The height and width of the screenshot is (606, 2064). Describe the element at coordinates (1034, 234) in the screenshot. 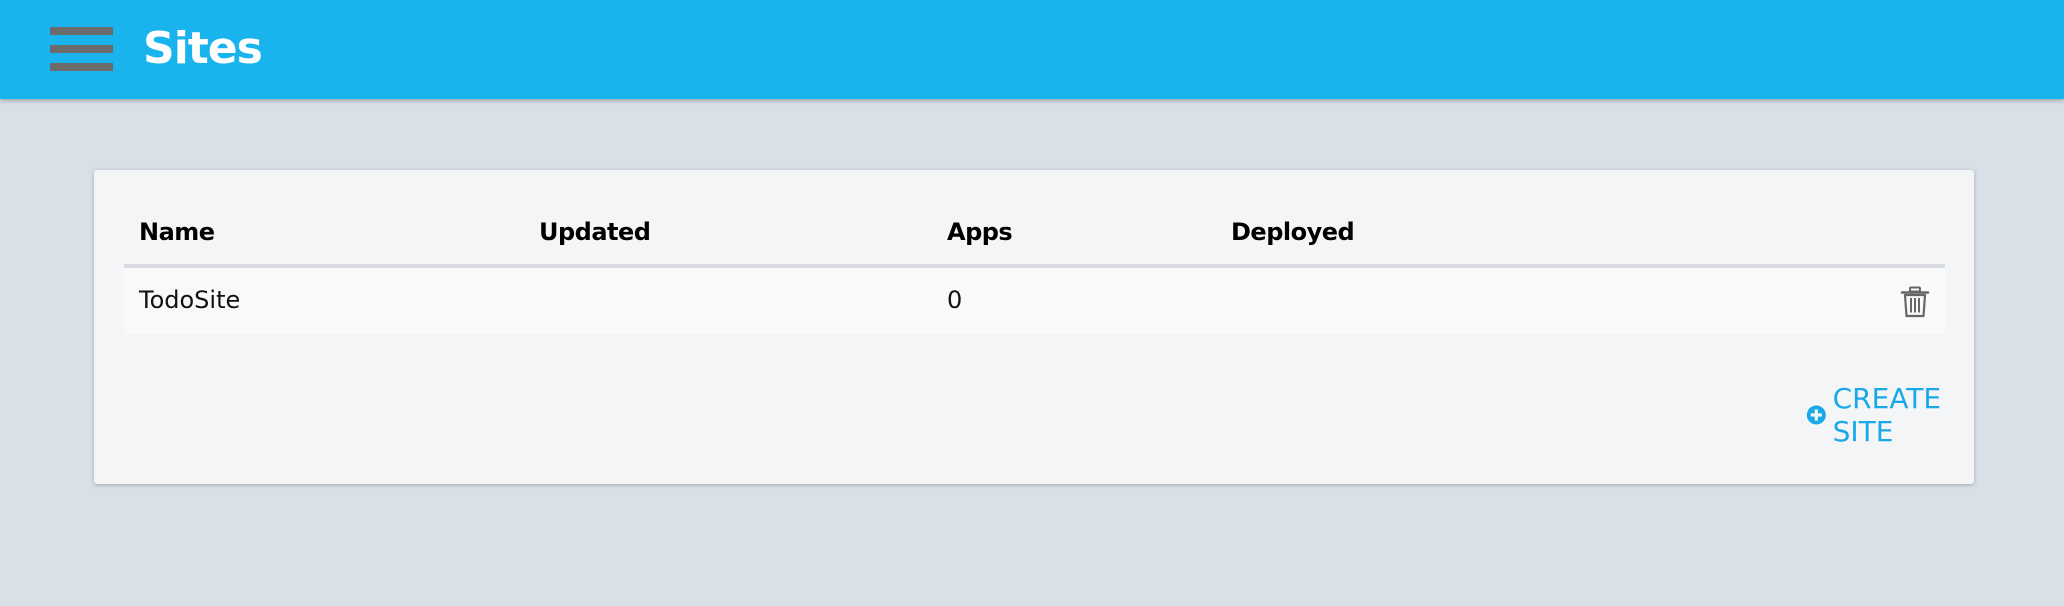

I see `table-header: Name Updated Apps Deployed` at that location.